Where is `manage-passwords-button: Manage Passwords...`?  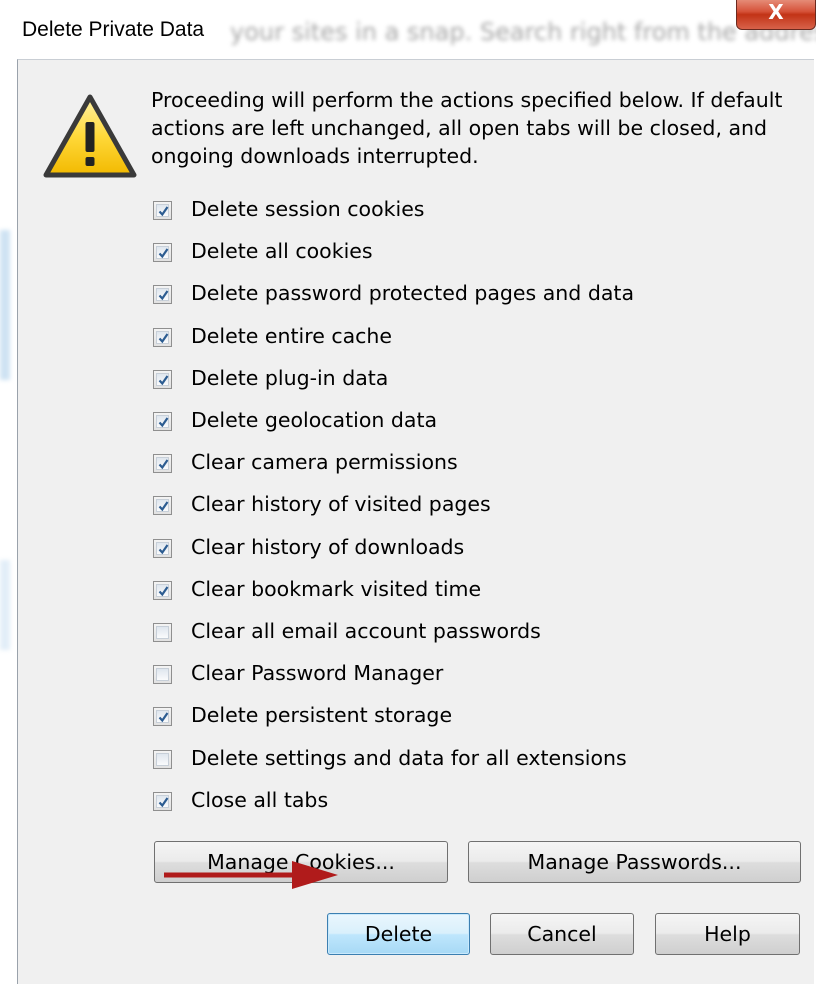
manage-passwords-button: Manage Passwords... is located at coordinates (634, 862).